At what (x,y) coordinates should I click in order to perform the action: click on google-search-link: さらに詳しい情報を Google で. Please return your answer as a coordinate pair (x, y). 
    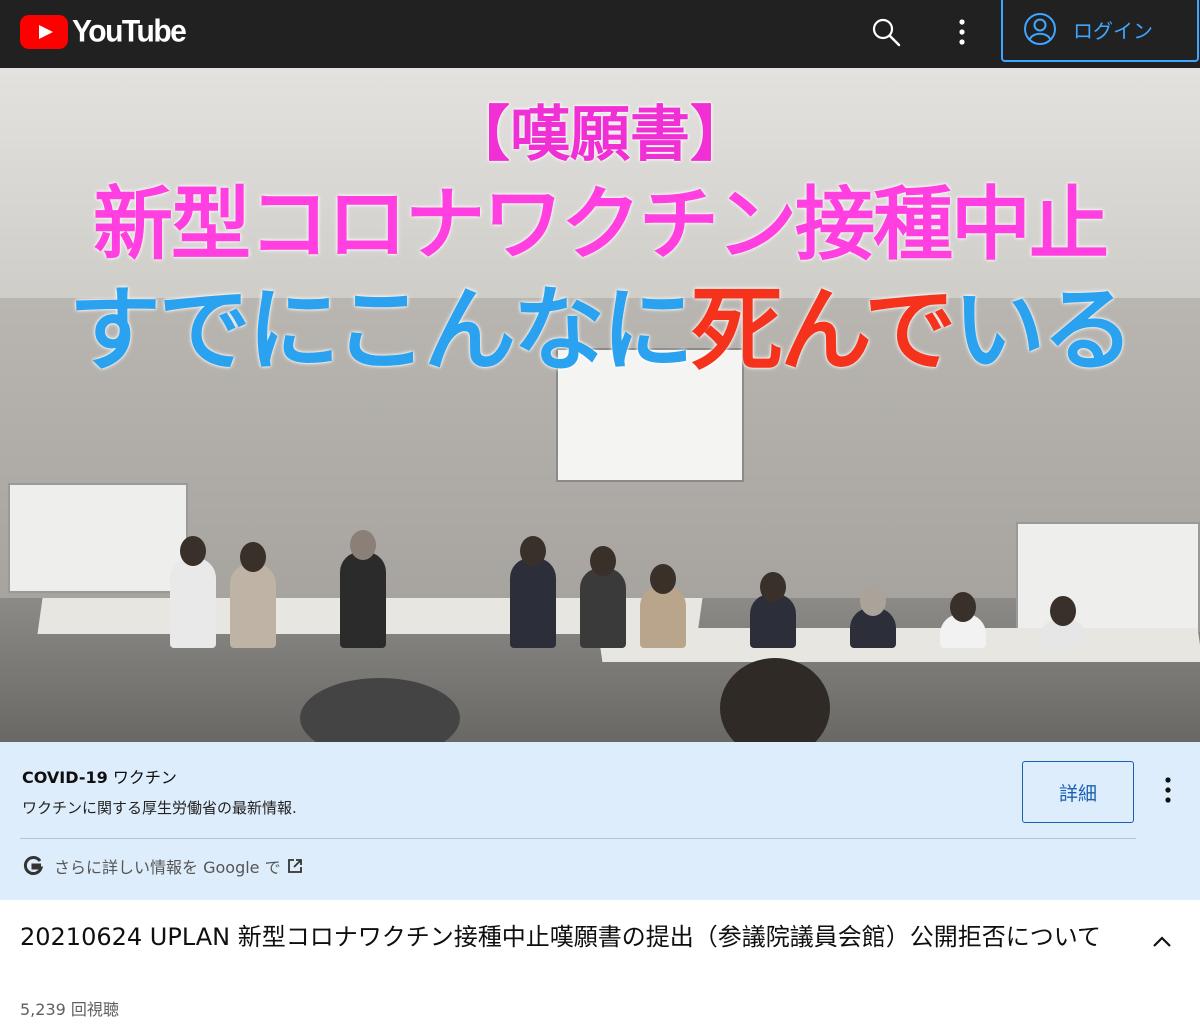
    Looking at the image, I should click on (162, 866).